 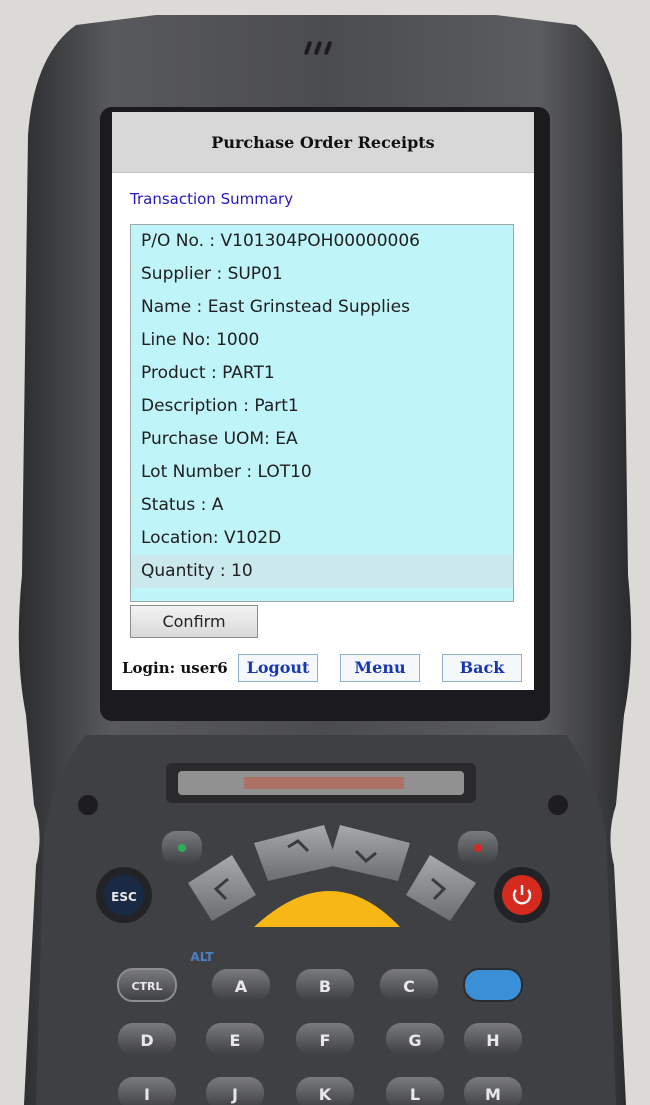 I want to click on logout-button: Logout, so click(x=278, y=668).